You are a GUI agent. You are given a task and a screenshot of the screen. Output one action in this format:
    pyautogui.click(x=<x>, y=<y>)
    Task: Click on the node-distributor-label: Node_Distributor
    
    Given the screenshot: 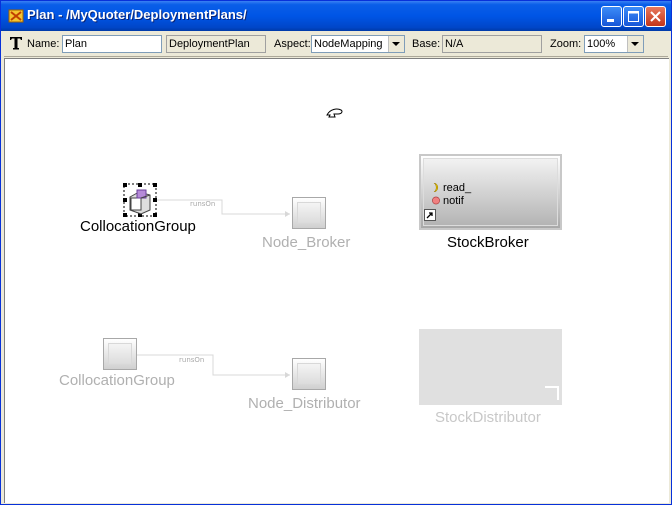 What is the action you would take?
    pyautogui.click(x=304, y=403)
    